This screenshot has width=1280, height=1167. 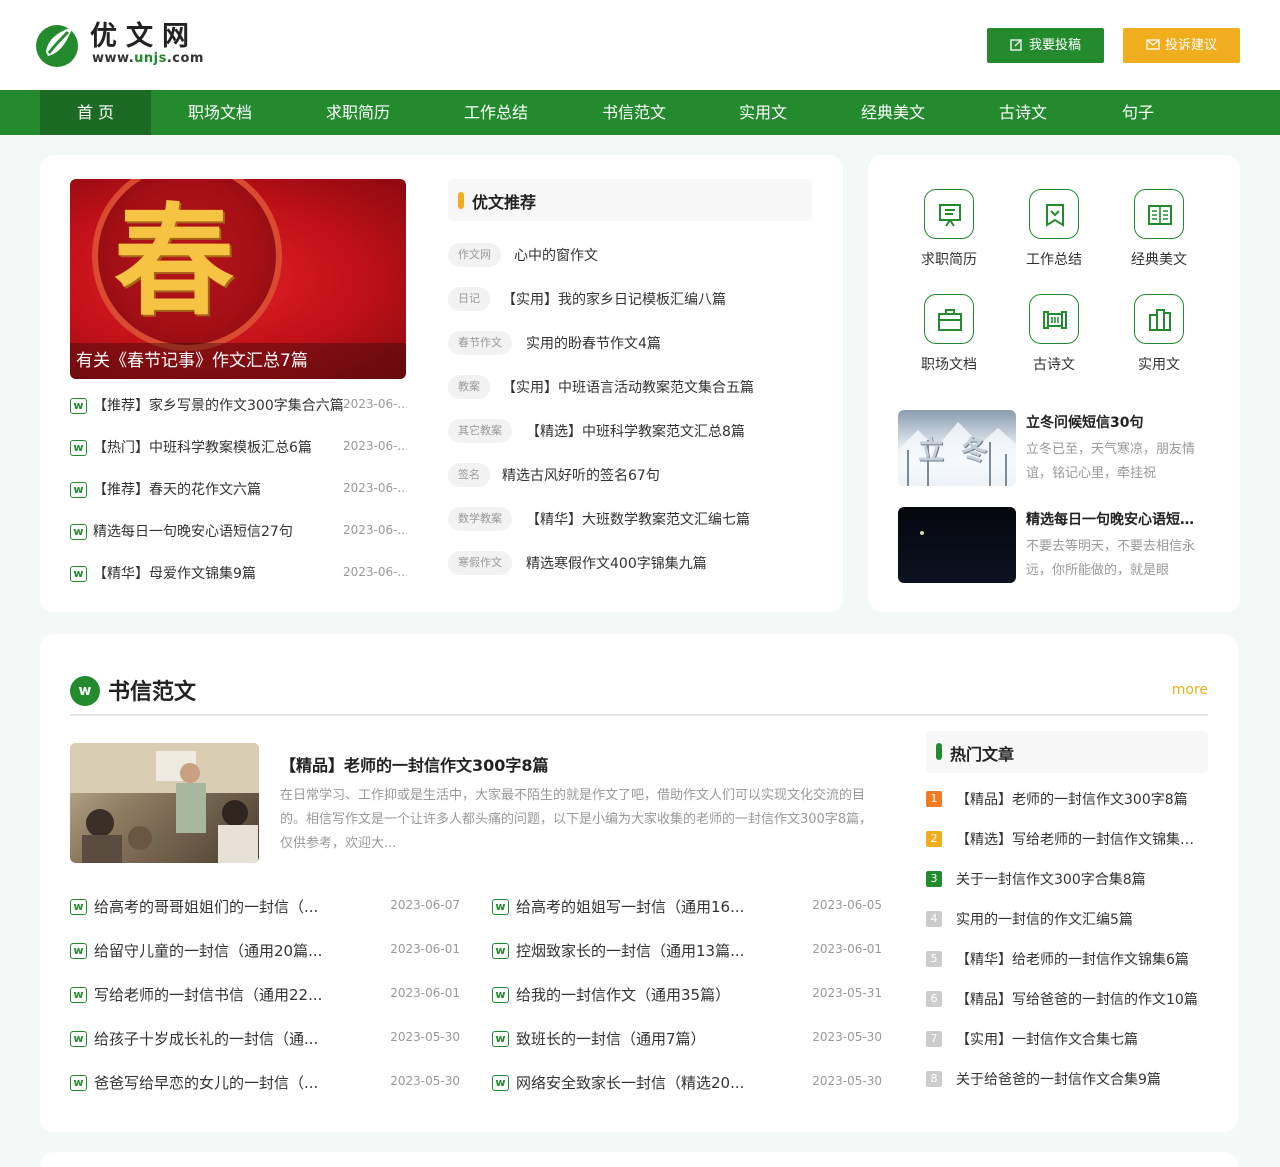 What do you see at coordinates (634, 112) in the screenshot?
I see `nav-letters: 书信范文` at bounding box center [634, 112].